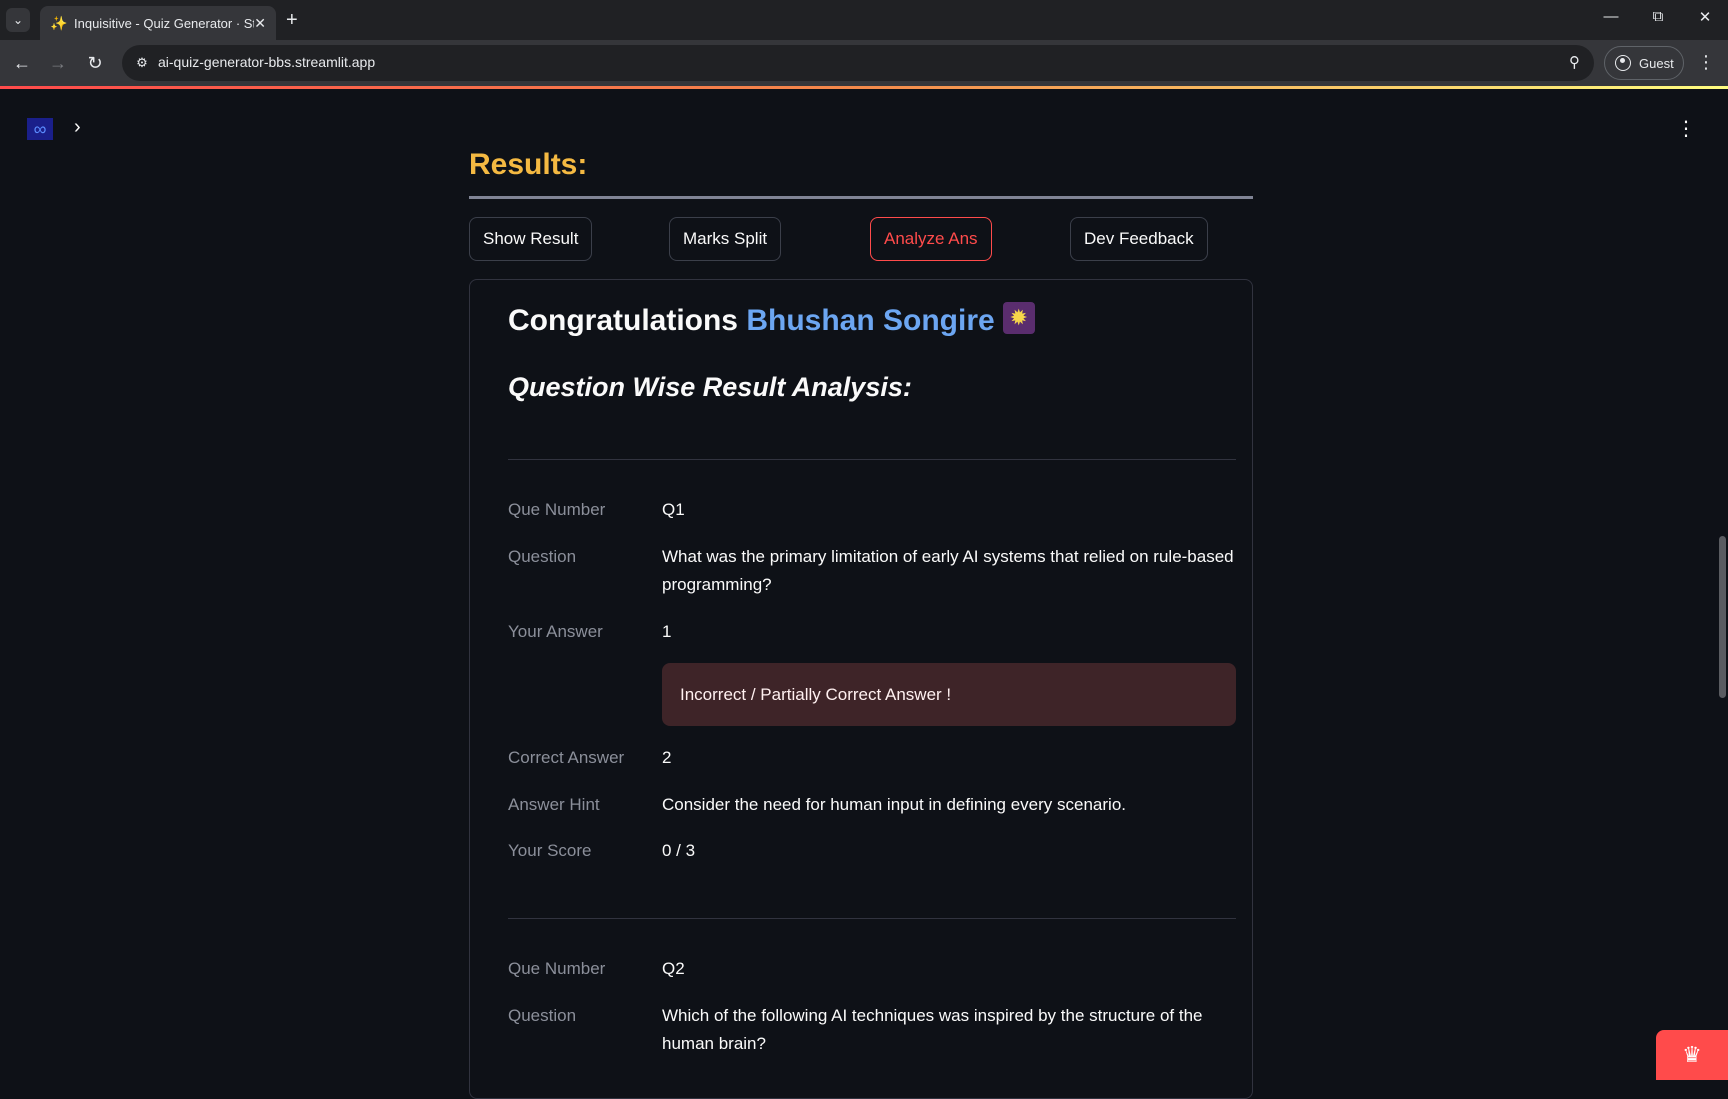 The image size is (1728, 1099). Describe the element at coordinates (59, 22) in the screenshot. I see `sparkles-icon: ✨` at that location.